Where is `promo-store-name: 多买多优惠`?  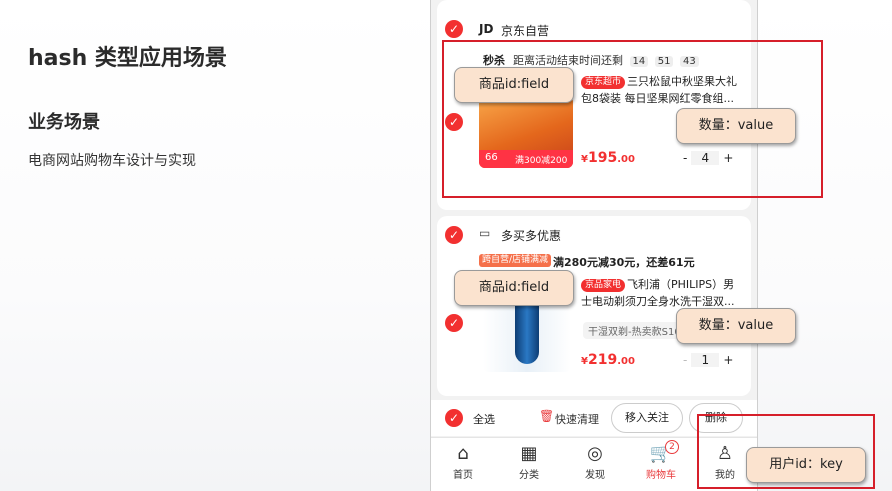
promo-store-name: 多买多优惠 is located at coordinates (531, 235).